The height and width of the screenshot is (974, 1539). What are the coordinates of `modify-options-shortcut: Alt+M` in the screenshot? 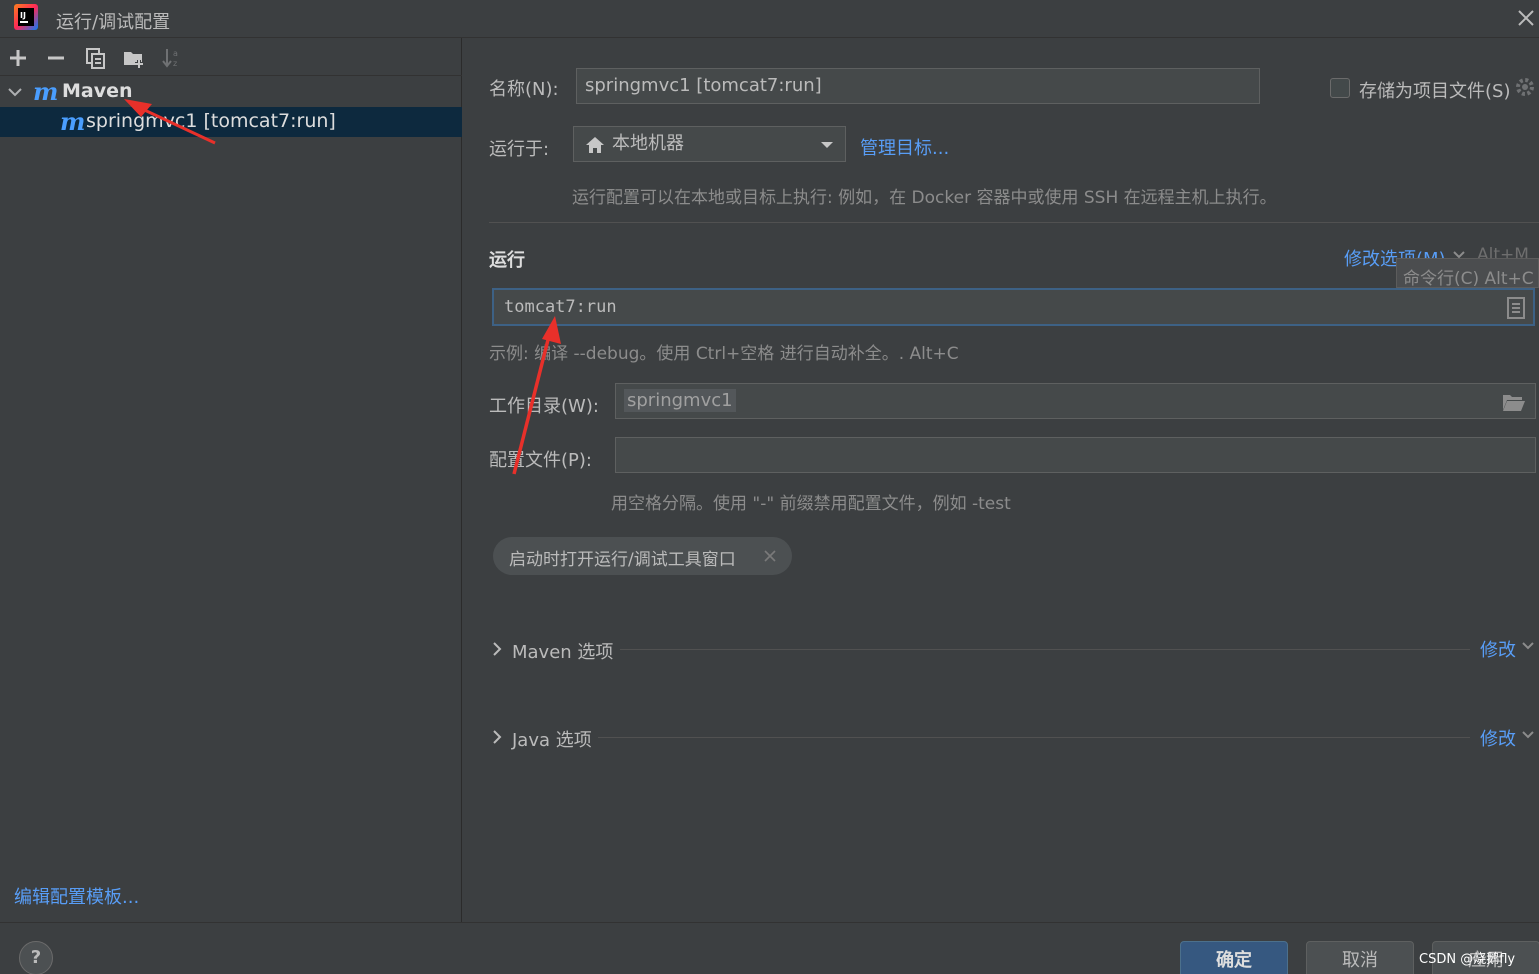 It's located at (1503, 251).